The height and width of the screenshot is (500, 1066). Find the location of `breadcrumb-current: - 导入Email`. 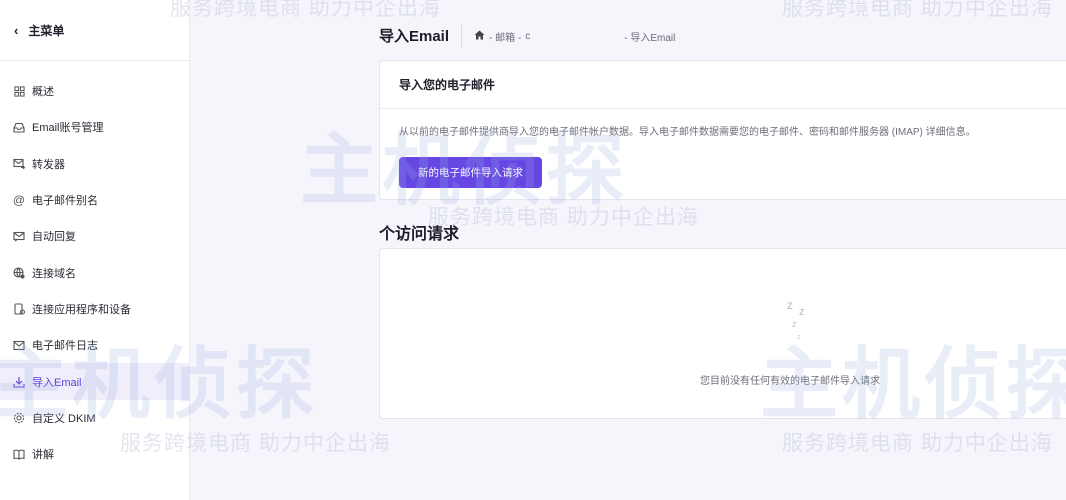

breadcrumb-current: - 导入Email is located at coordinates (650, 38).